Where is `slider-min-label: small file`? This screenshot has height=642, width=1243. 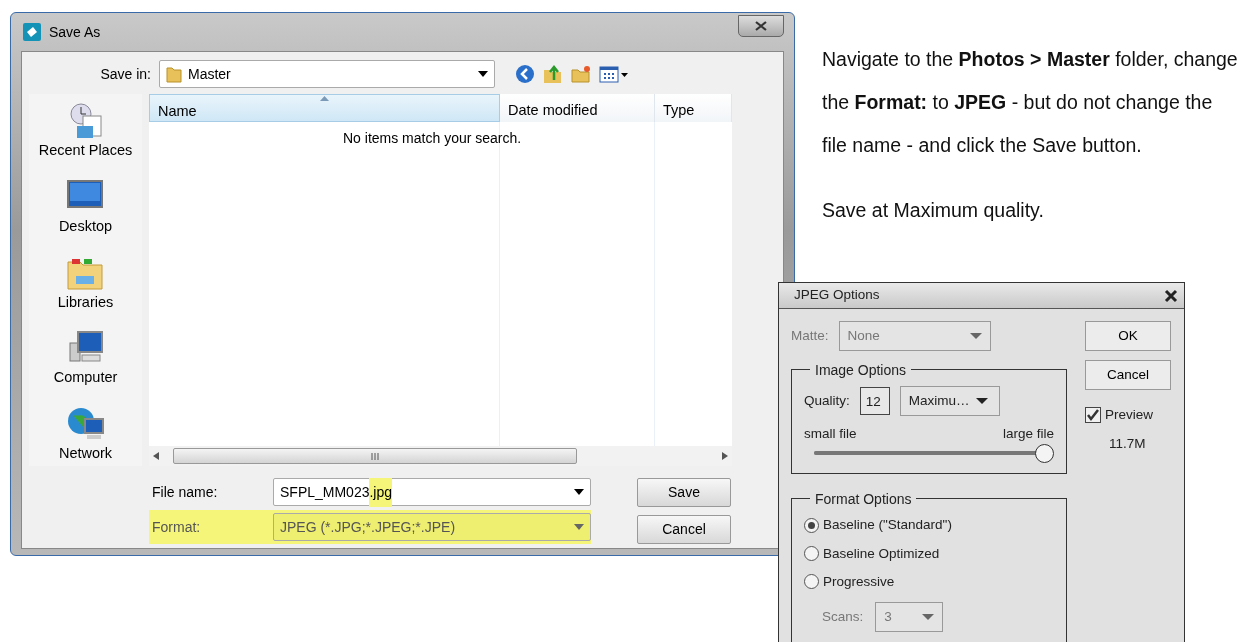
slider-min-label: small file is located at coordinates (830, 434).